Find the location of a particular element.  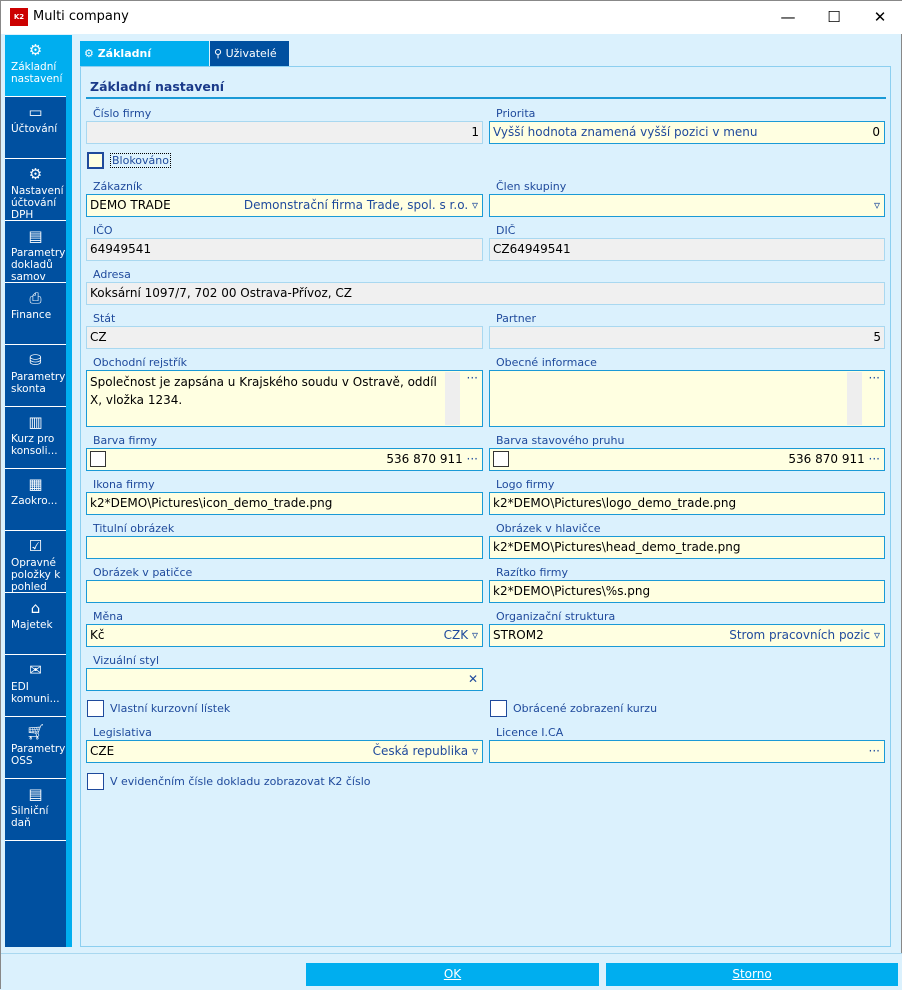

logo-firmy-field: k2*DEMO\Pictures\logo_demo_trade.png is located at coordinates (687, 503).